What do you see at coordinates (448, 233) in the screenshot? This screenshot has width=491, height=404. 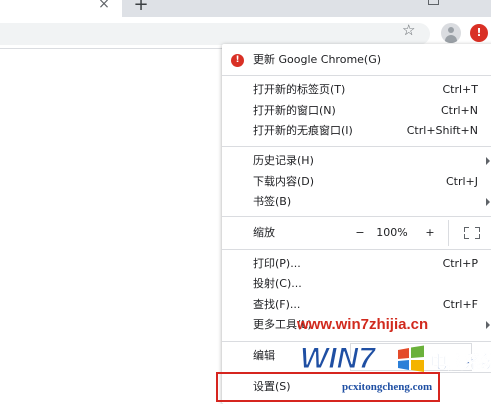 I see `zoom-divider` at bounding box center [448, 233].